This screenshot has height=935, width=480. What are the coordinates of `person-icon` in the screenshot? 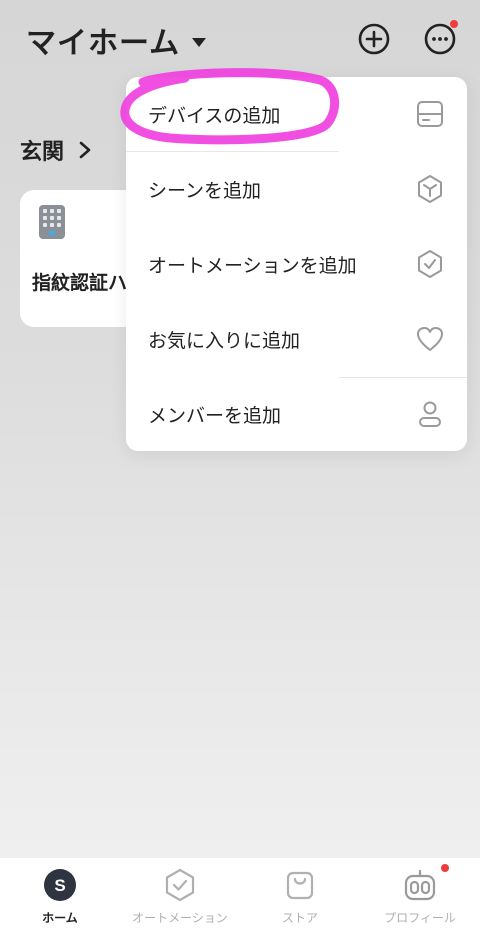 It's located at (430, 414).